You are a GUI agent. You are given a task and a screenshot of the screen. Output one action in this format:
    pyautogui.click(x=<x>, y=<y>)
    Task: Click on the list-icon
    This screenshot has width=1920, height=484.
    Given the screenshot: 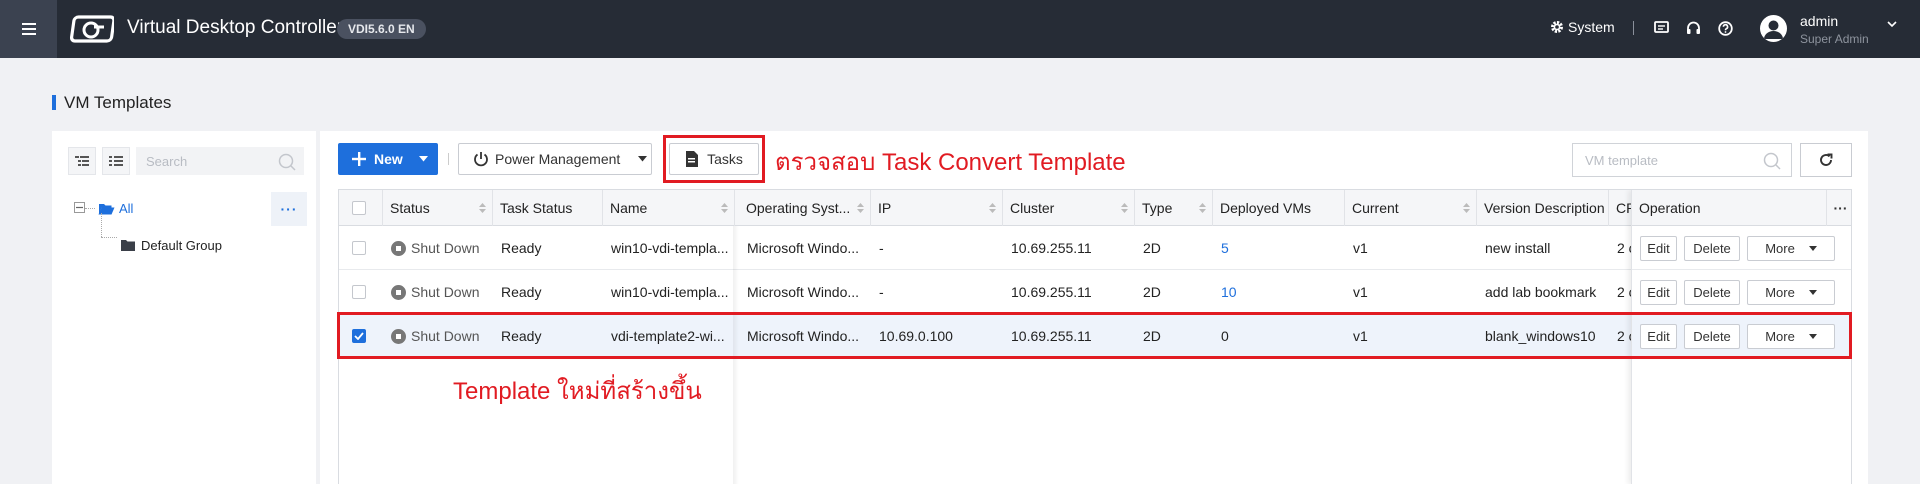 What is the action you would take?
    pyautogui.click(x=116, y=161)
    